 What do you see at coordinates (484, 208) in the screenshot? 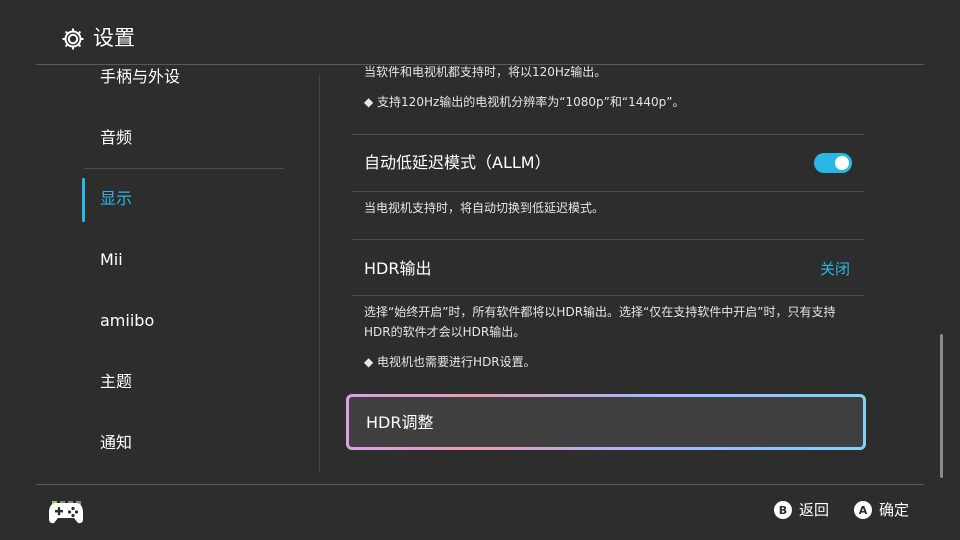
I see `allm-description: 当电视机支持时，将自动切换到低延迟模式。` at bounding box center [484, 208].